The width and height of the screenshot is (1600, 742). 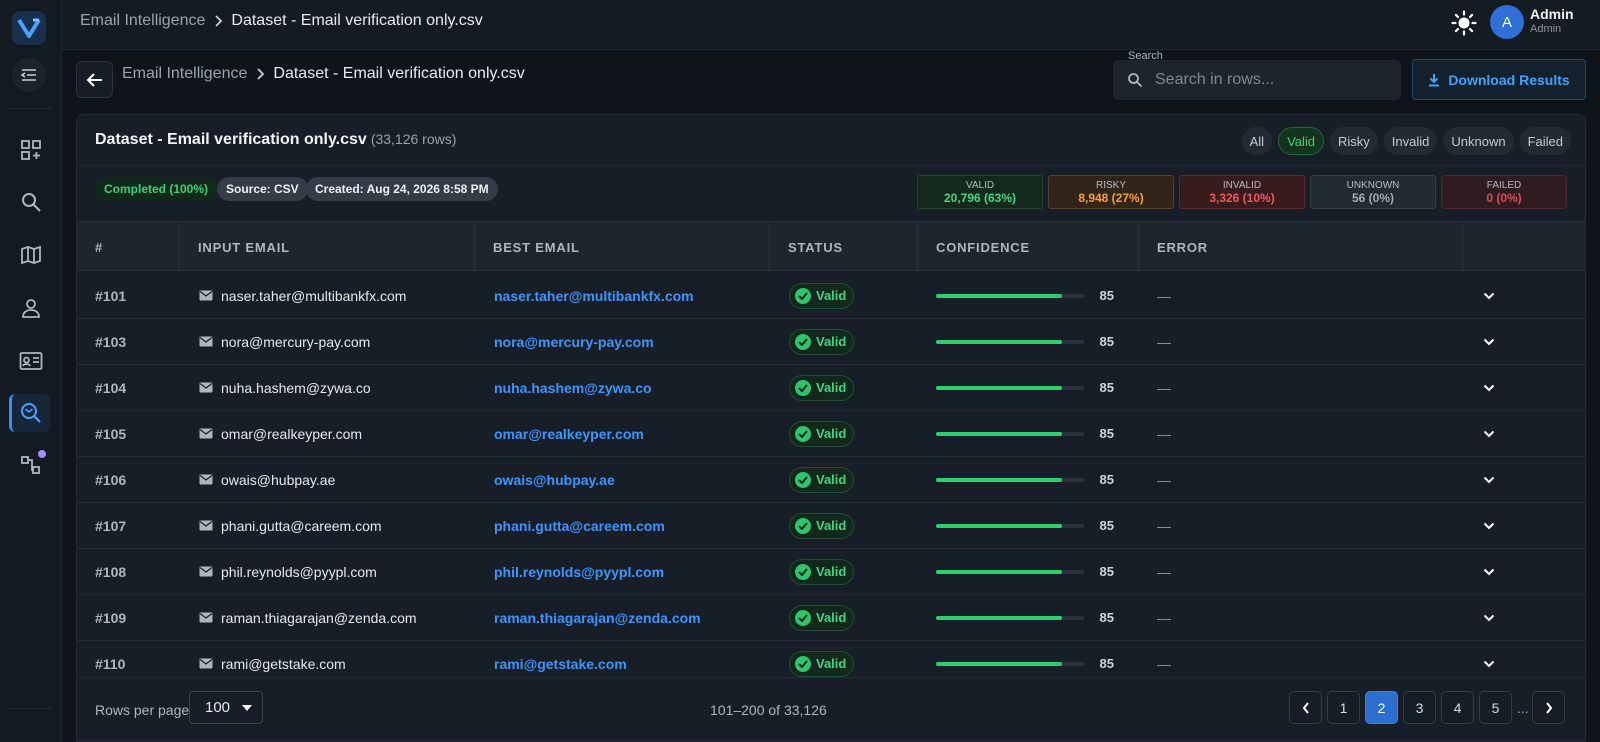 I want to click on back-button, so click(x=94, y=79).